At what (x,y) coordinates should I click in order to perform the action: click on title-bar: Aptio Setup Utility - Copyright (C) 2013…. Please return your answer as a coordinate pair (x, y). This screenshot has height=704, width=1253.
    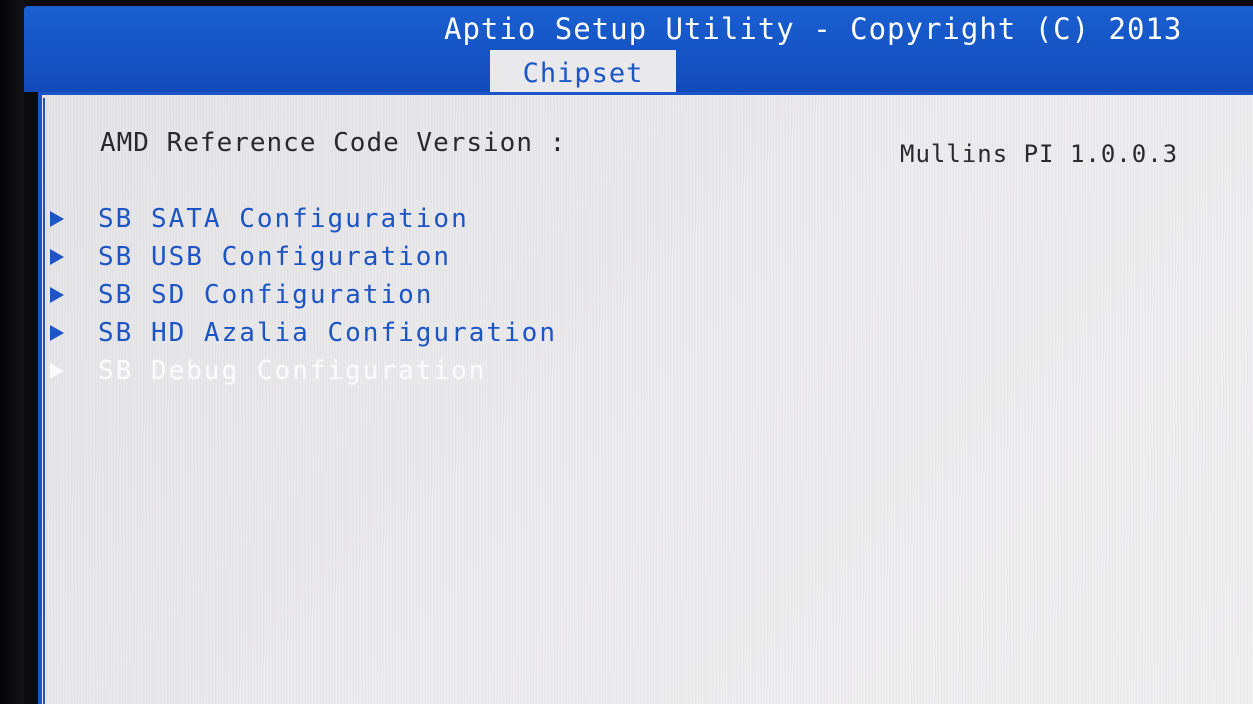
    Looking at the image, I should click on (638, 52).